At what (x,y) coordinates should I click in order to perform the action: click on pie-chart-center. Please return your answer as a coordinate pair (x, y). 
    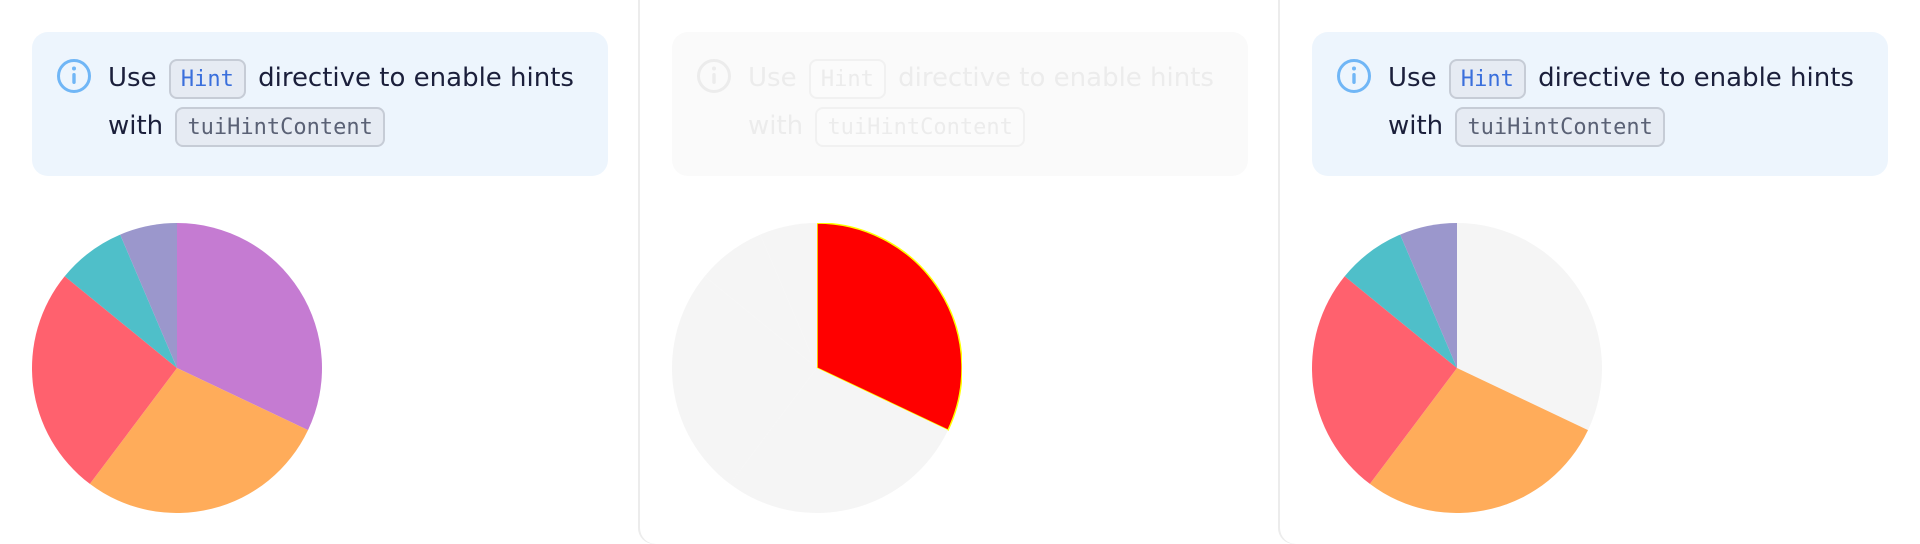
    Looking at the image, I should click on (817, 368).